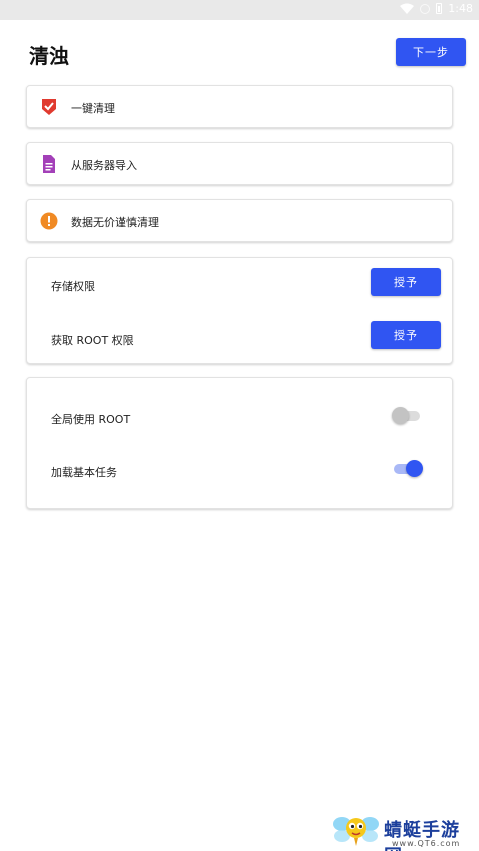  What do you see at coordinates (406, 282) in the screenshot?
I see `grant-storage-button: 授予` at bounding box center [406, 282].